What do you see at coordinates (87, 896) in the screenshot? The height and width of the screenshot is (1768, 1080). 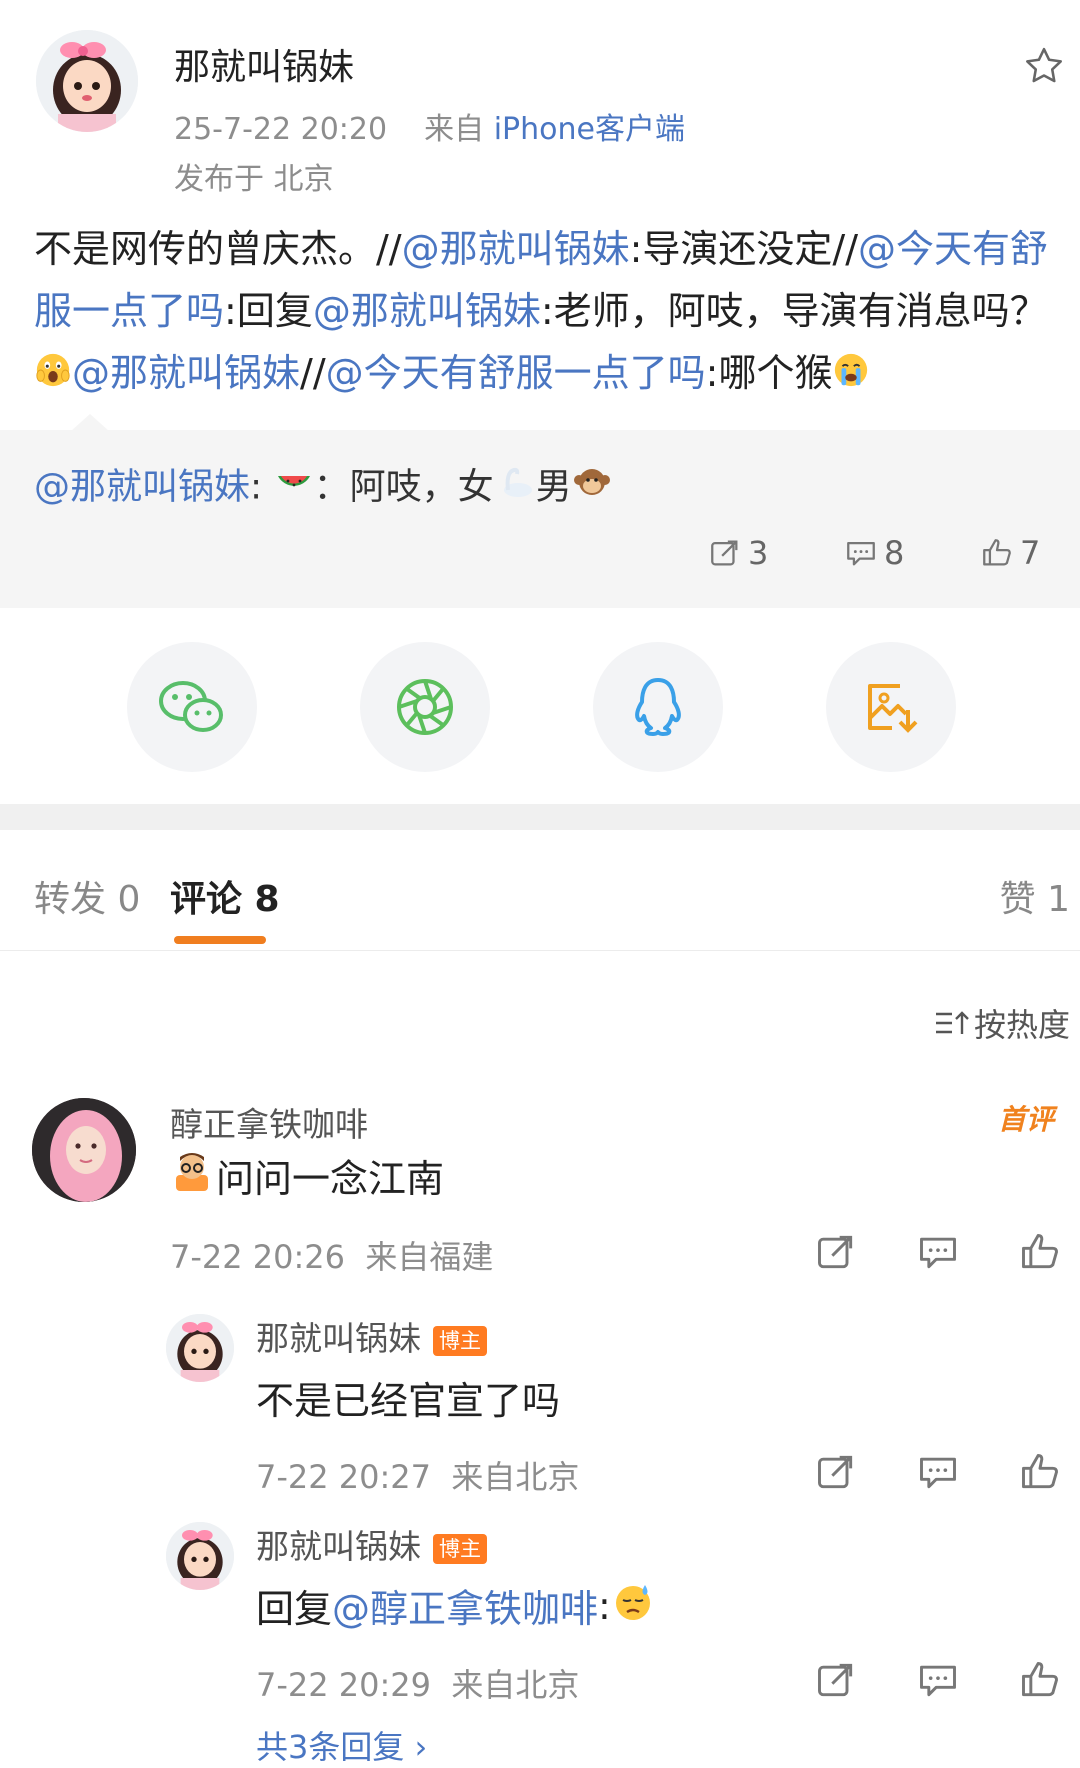 I see `tab-repost: 转发 0` at bounding box center [87, 896].